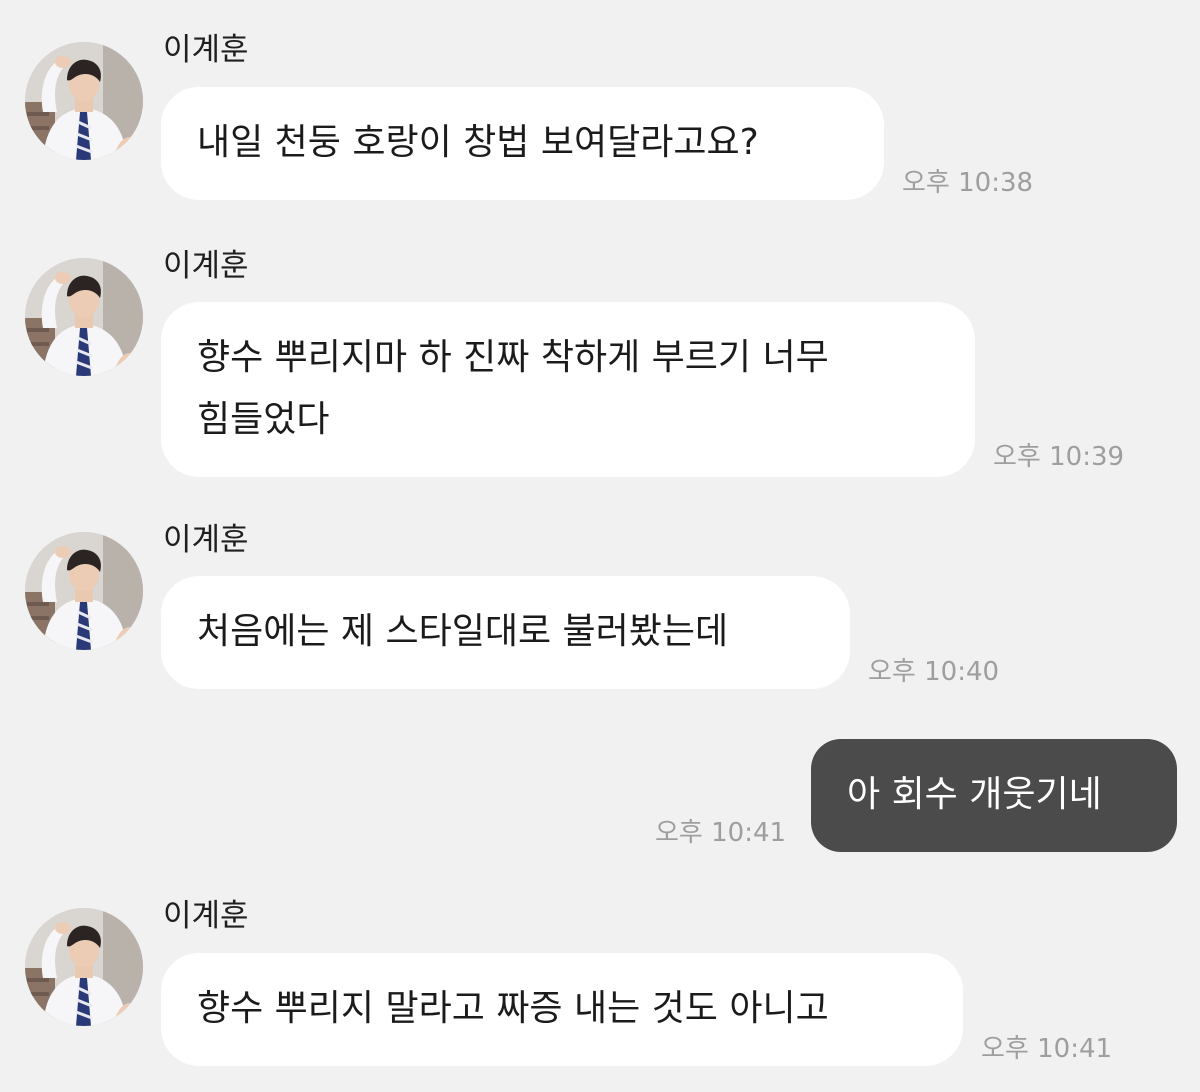 This screenshot has width=1200, height=1092. Describe the element at coordinates (513, 357) in the screenshot. I see `message-text-line: 향수 뿌리지마 하 진짜 착하게 부르기 너무` at that location.